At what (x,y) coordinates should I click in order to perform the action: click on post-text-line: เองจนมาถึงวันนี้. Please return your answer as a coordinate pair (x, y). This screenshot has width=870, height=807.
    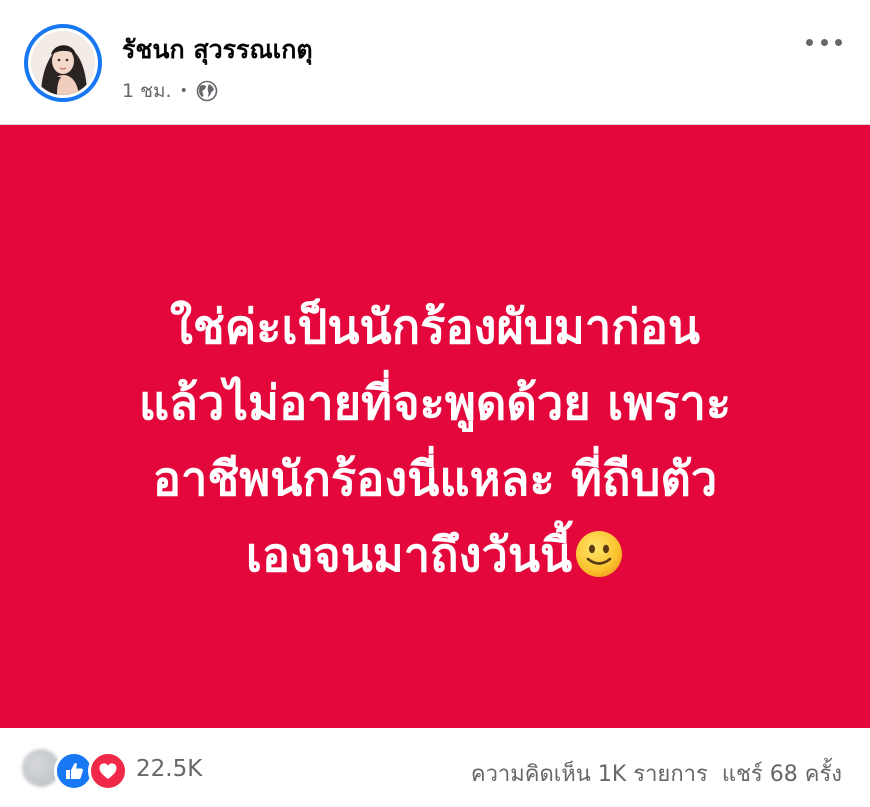
    Looking at the image, I should click on (409, 555).